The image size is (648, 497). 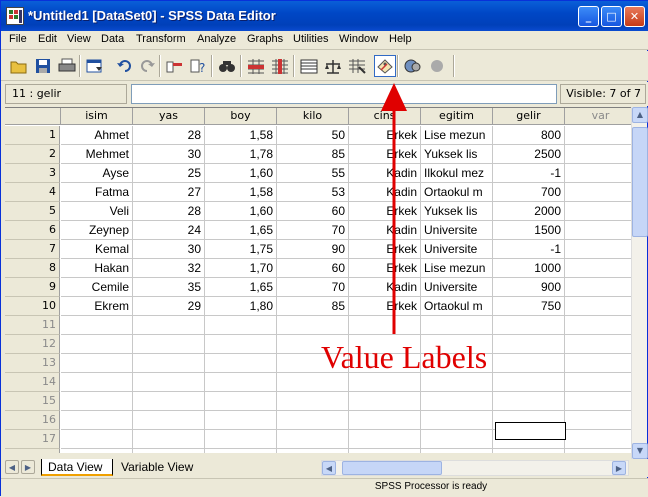 What do you see at coordinates (32, 249) in the screenshot?
I see `row-number: 7` at bounding box center [32, 249].